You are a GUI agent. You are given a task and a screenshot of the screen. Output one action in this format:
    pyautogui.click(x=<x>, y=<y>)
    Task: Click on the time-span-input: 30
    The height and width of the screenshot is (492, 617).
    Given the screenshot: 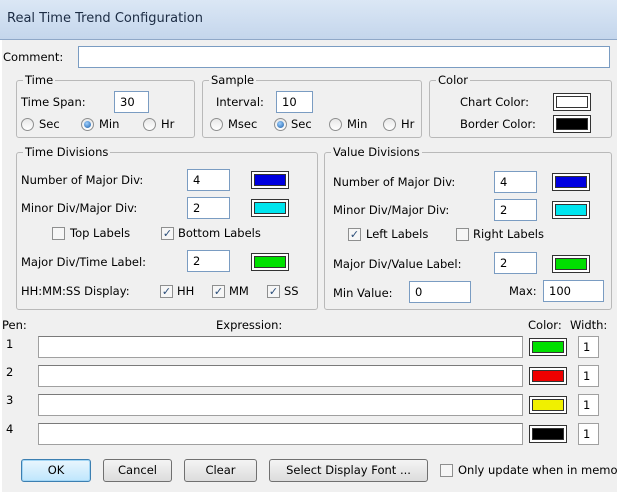 What is the action you would take?
    pyautogui.click(x=131, y=102)
    